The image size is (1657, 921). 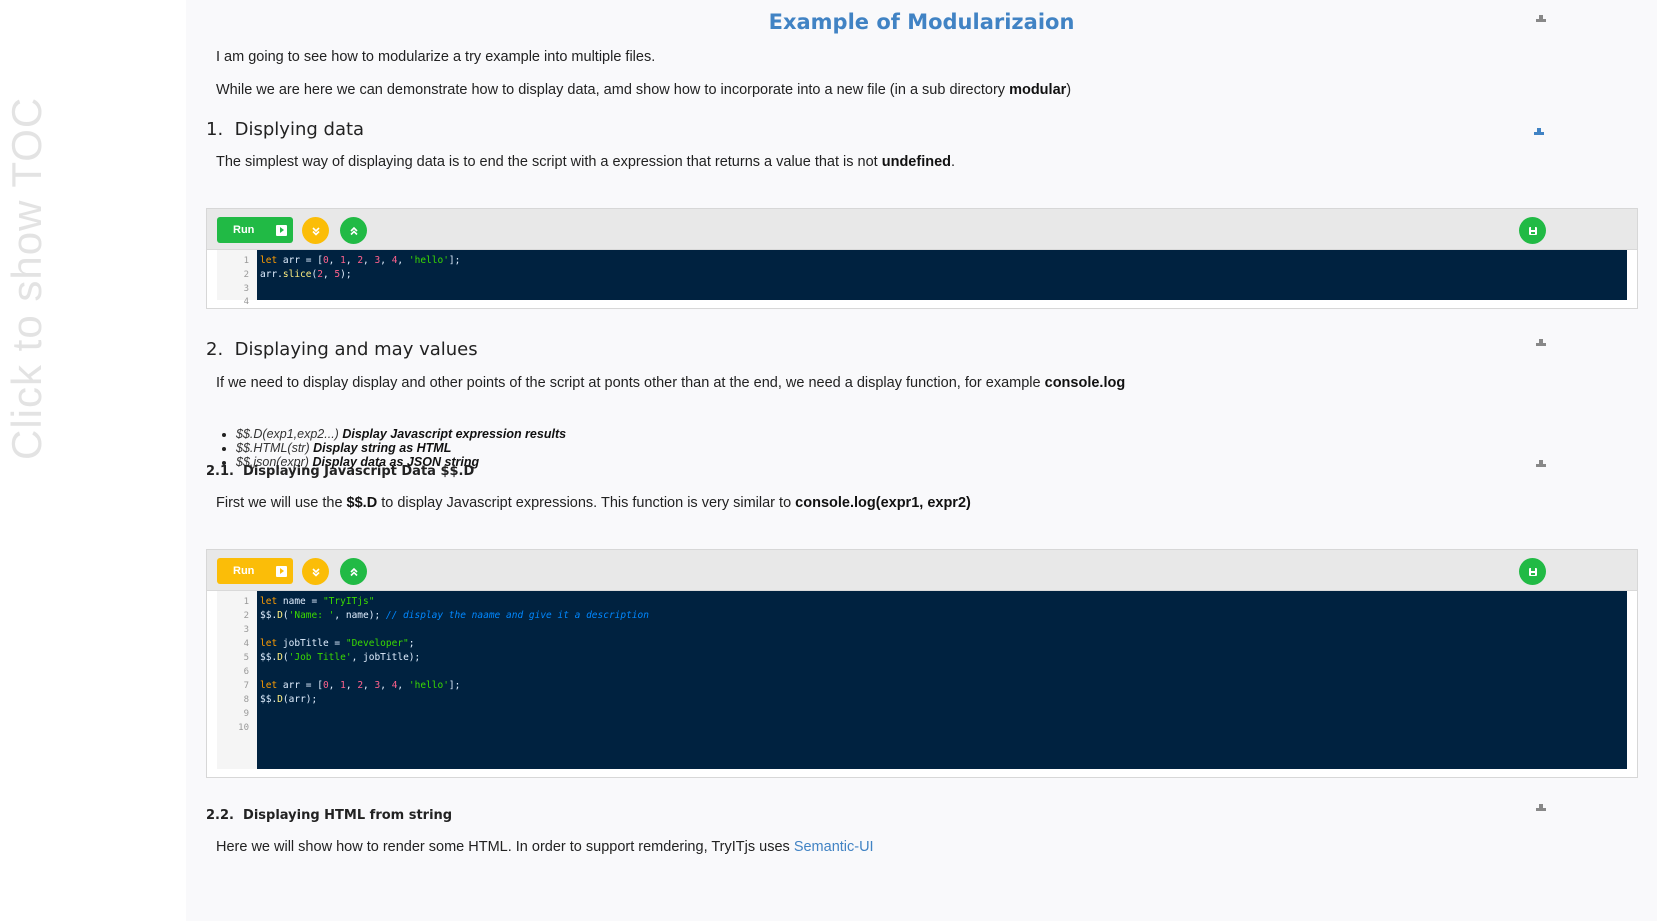 What do you see at coordinates (306, 274) in the screenshot?
I see `code-line: arr.slice(2, 5);` at bounding box center [306, 274].